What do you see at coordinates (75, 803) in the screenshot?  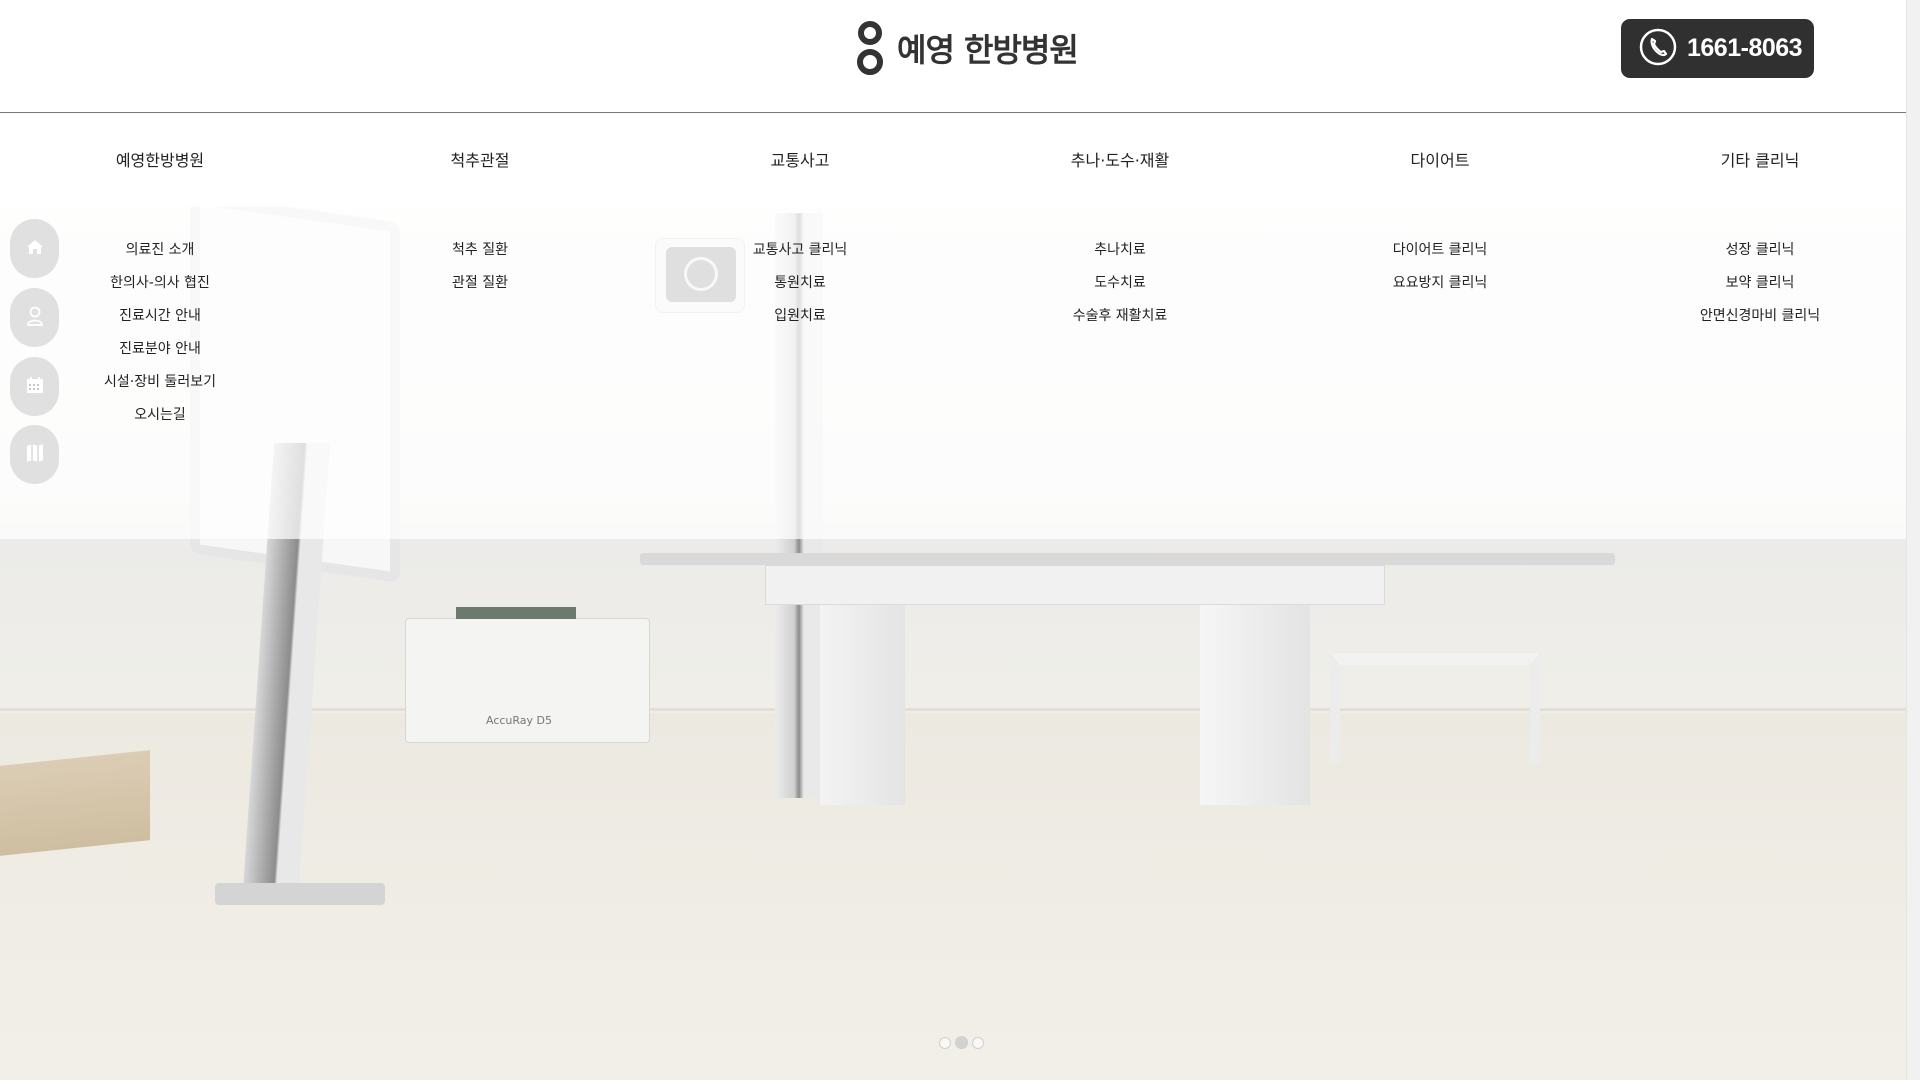 I see `hero-chair` at bounding box center [75, 803].